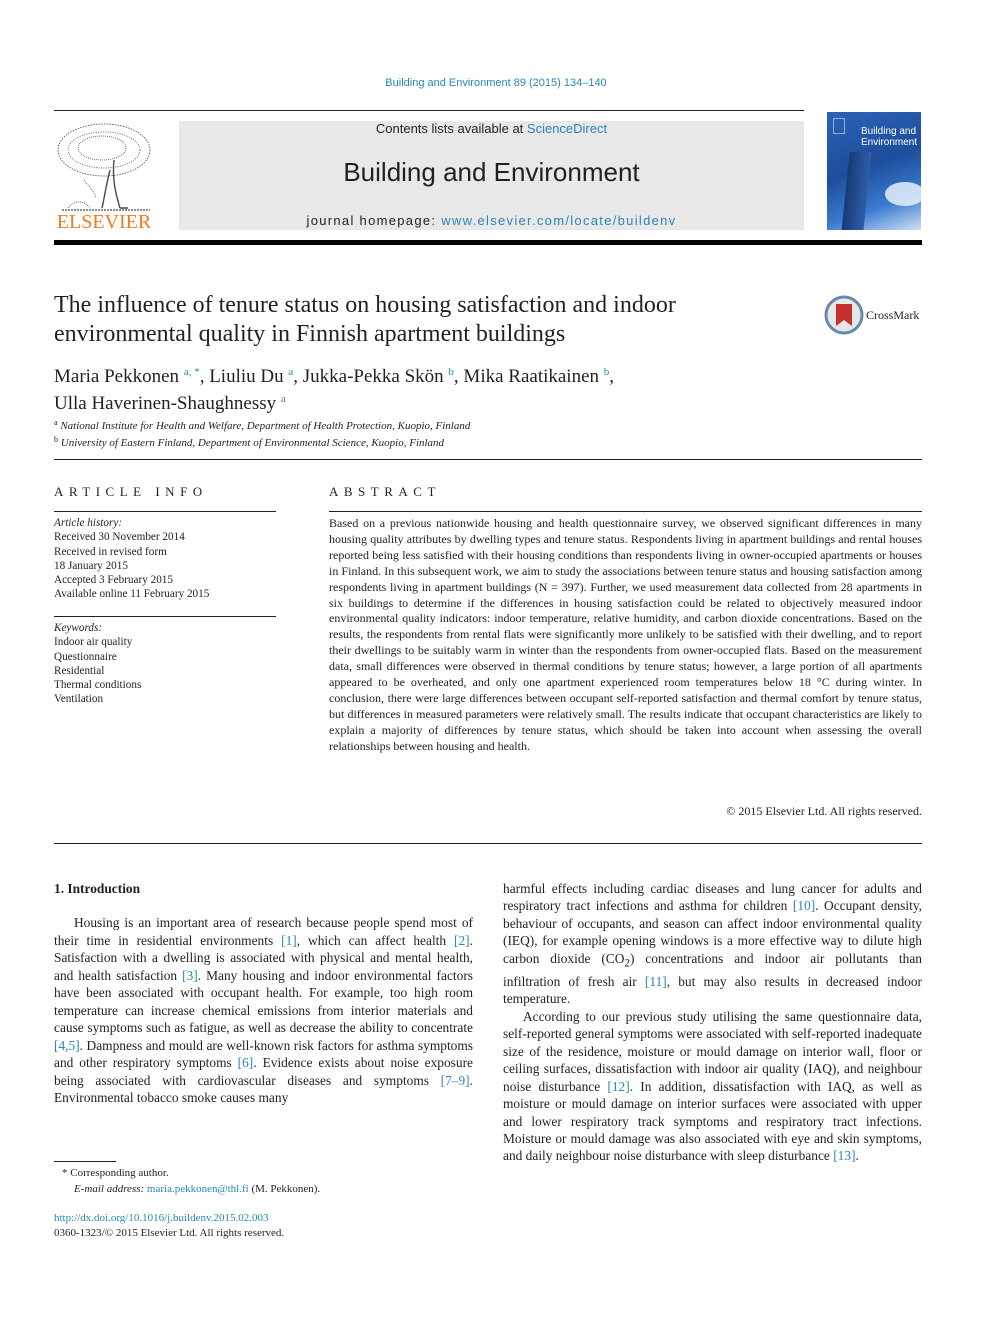  I want to click on citation-link: [10], so click(804, 905).